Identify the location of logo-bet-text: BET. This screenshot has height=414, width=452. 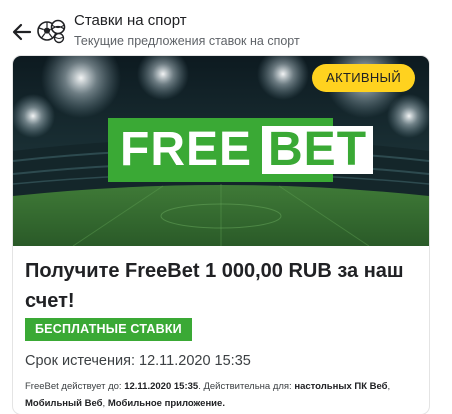
(318, 149).